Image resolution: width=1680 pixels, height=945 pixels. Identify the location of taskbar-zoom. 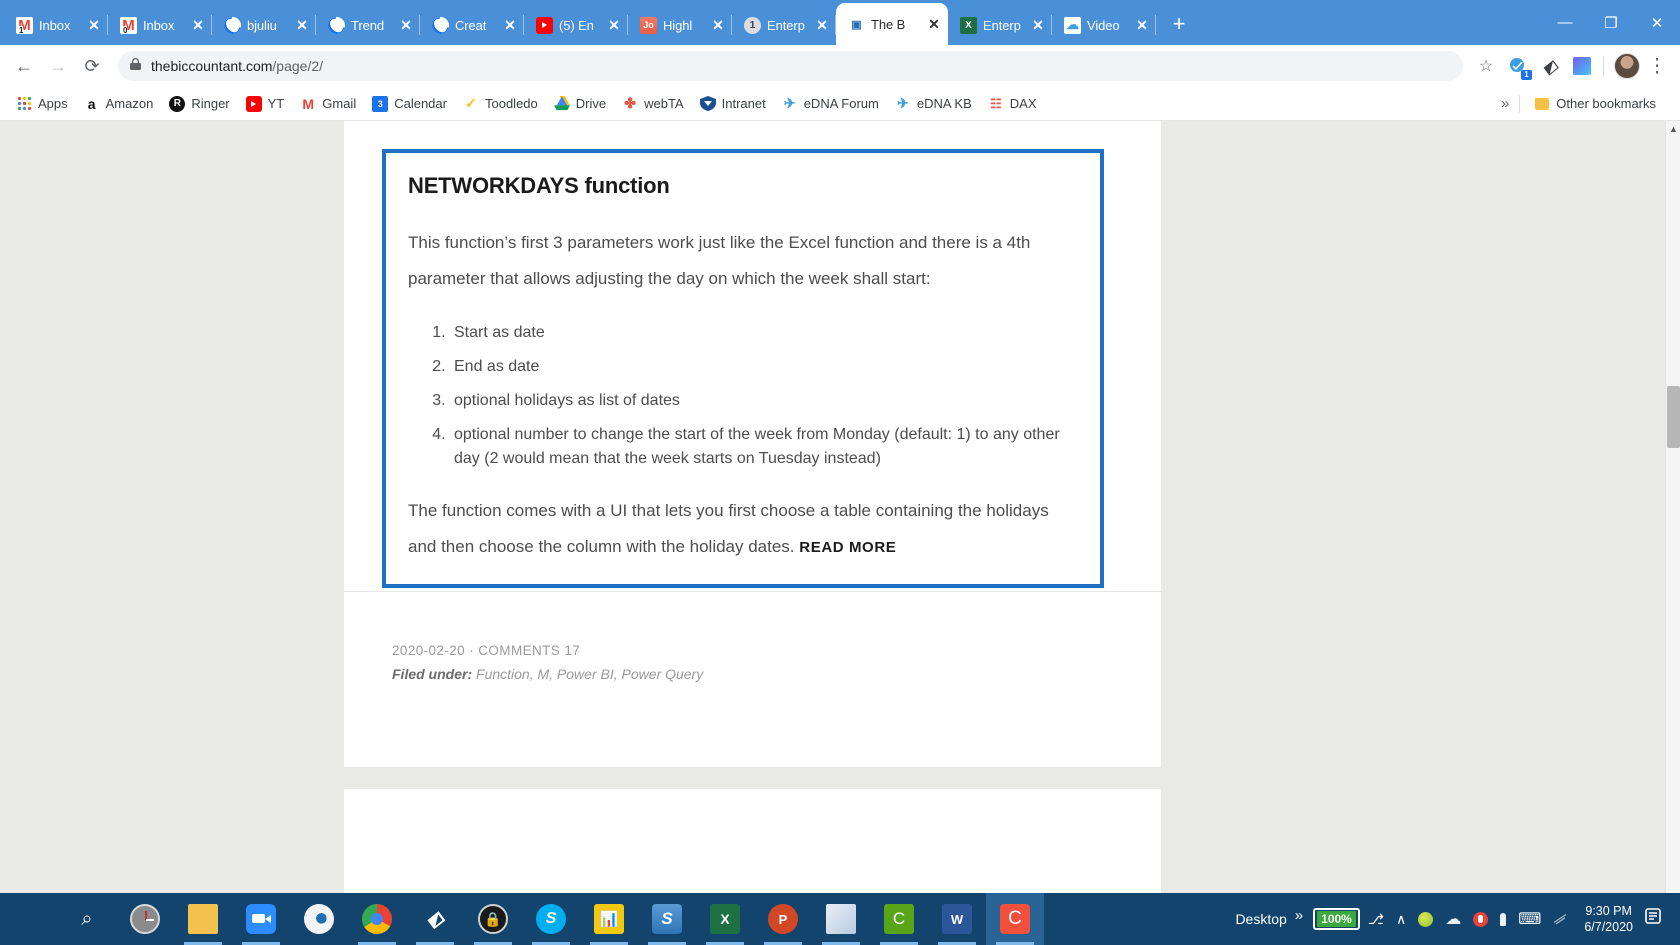
(261, 919).